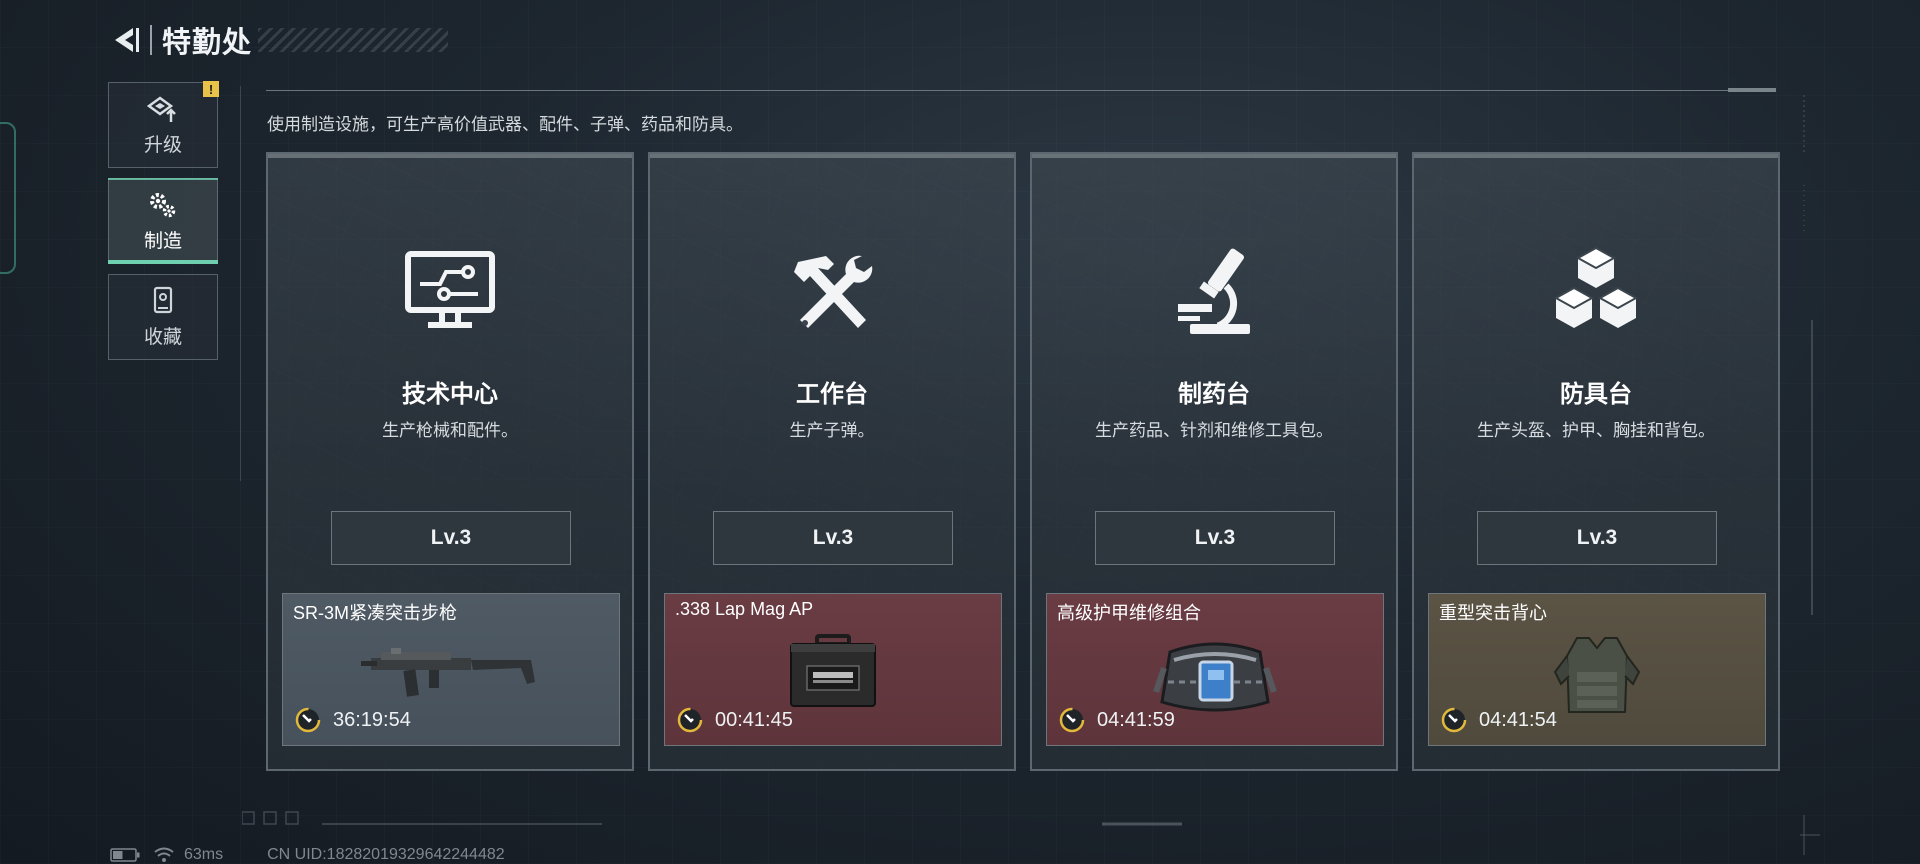 The image size is (1920, 864). What do you see at coordinates (1597, 675) in the screenshot?
I see `armor-vest-icon` at bounding box center [1597, 675].